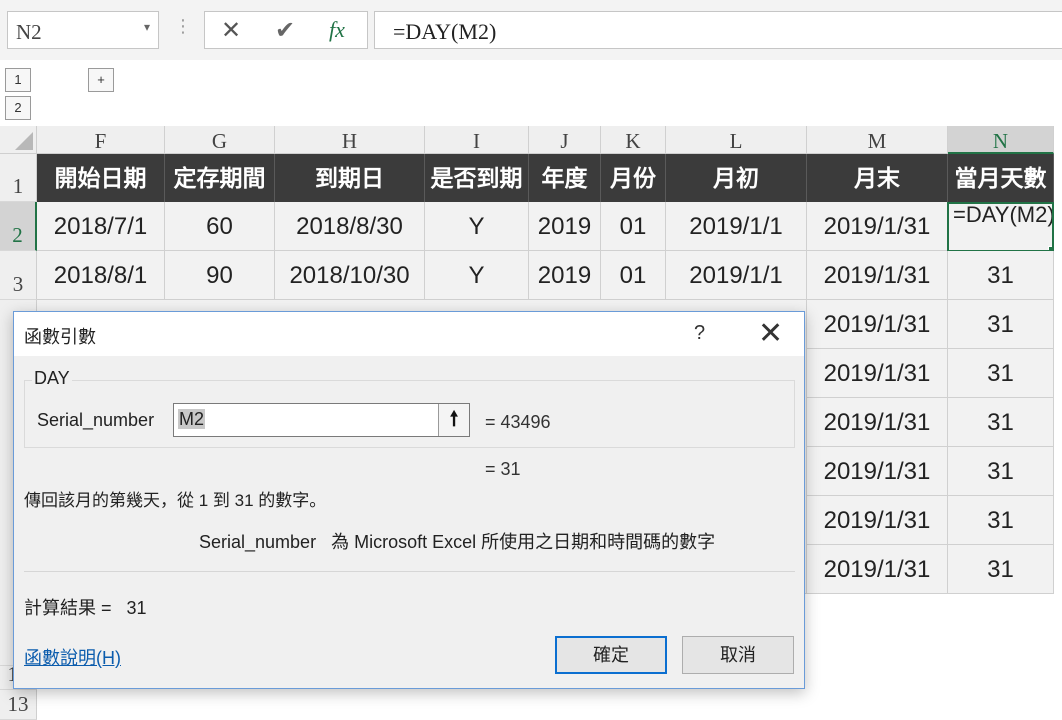  Describe the element at coordinates (101, 226) in the screenshot. I see `cell-f2: 2018/7/1` at that location.